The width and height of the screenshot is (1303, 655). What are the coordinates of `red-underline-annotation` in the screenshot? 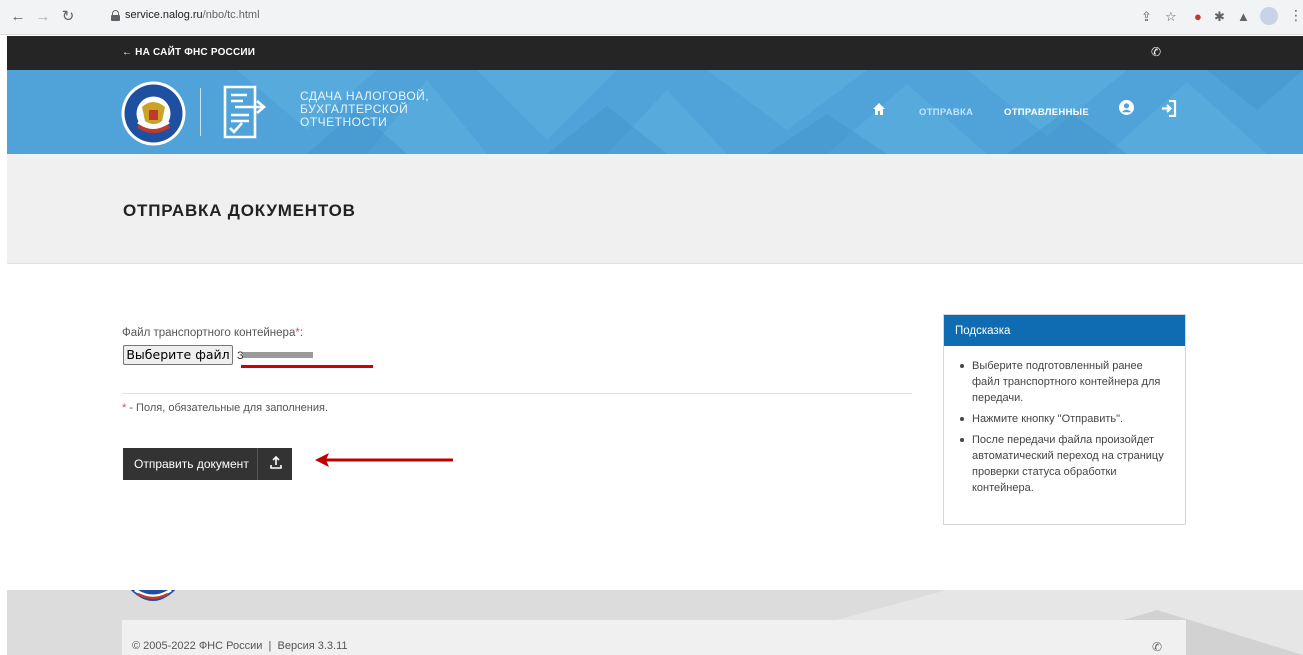 It's located at (307, 366).